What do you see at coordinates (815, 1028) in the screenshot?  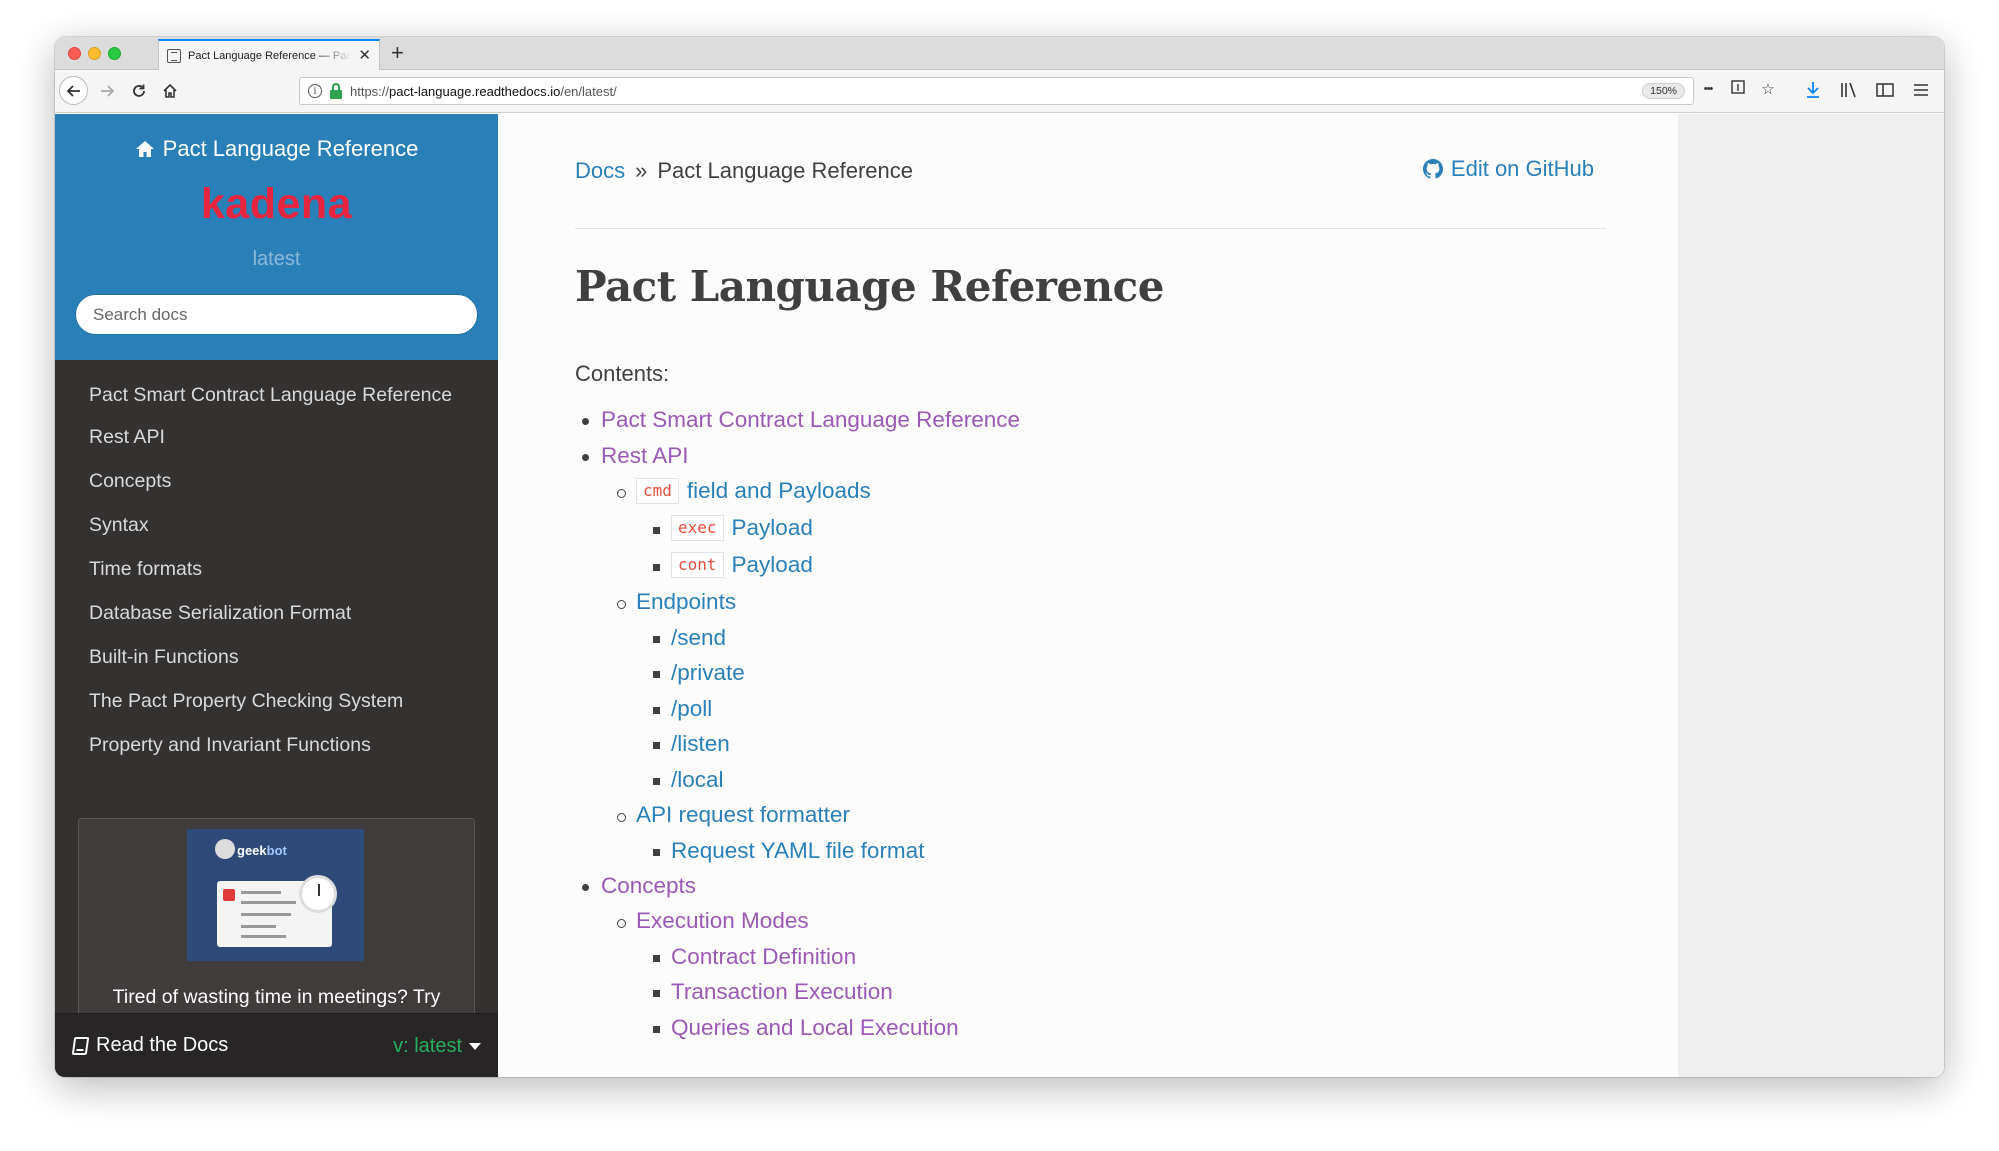 I see `toc-link-queries-local-execution: Queries and Local Execution` at bounding box center [815, 1028].